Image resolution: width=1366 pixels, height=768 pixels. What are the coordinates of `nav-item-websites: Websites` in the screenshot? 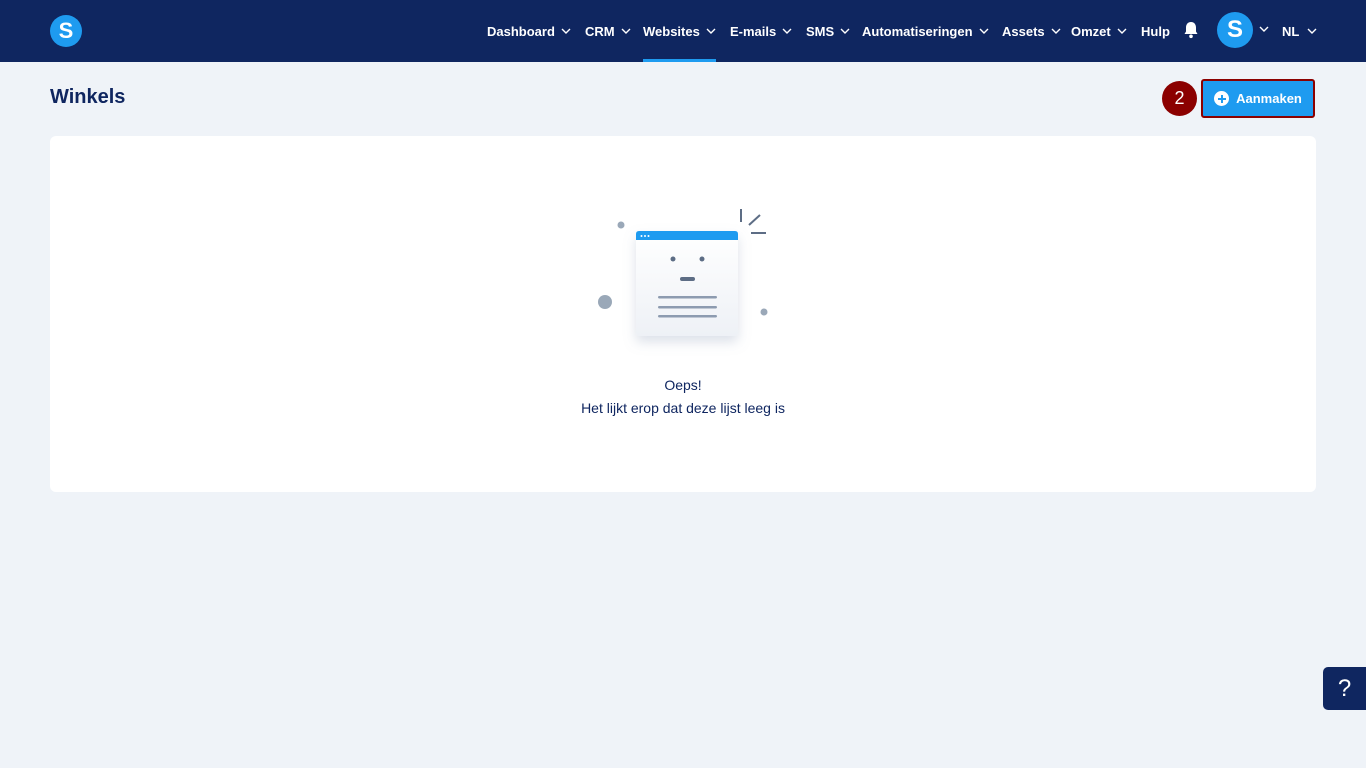 It's located at (679, 31).